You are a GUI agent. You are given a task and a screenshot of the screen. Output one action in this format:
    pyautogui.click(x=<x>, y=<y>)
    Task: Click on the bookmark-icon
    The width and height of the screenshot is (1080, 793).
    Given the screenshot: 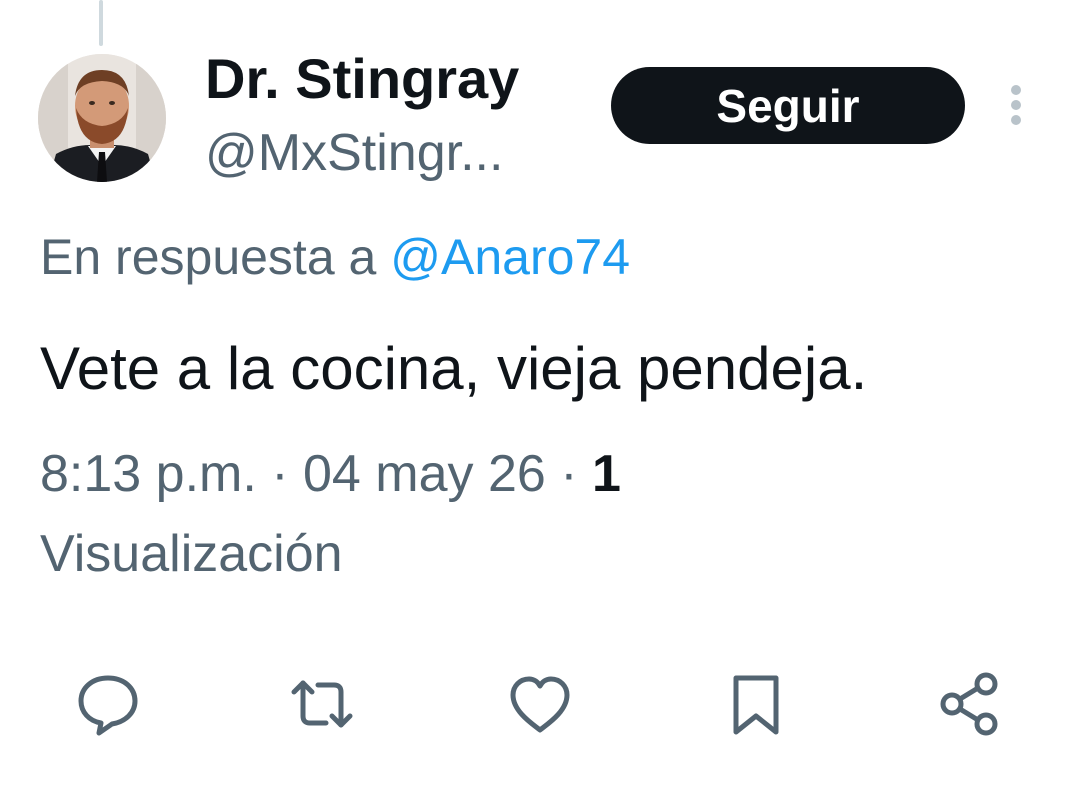 What is the action you would take?
    pyautogui.click(x=756, y=705)
    